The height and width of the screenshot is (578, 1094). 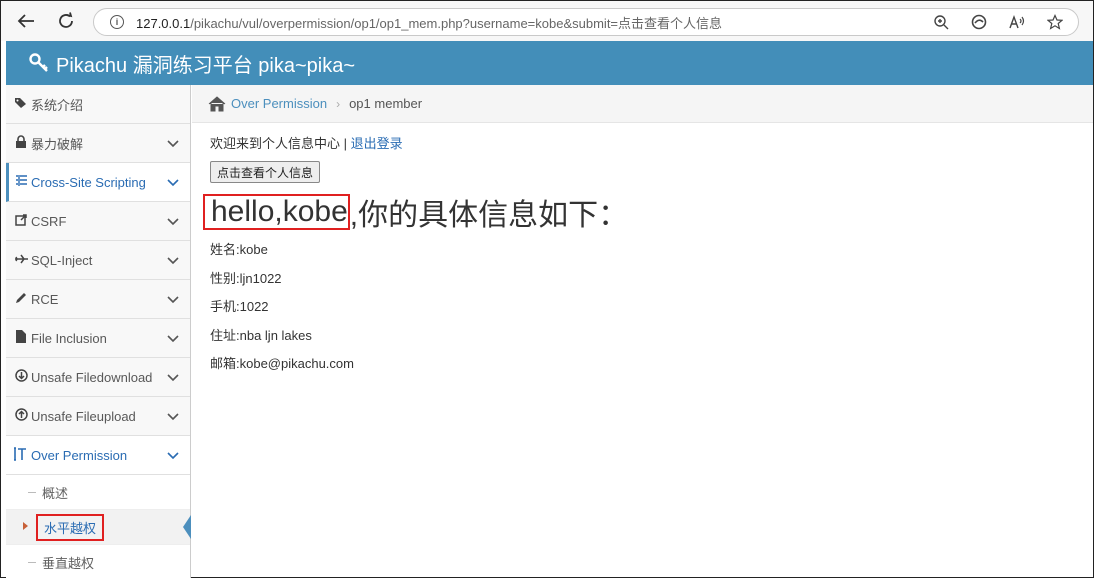 I want to click on back-arrow-icon, so click(x=26, y=21).